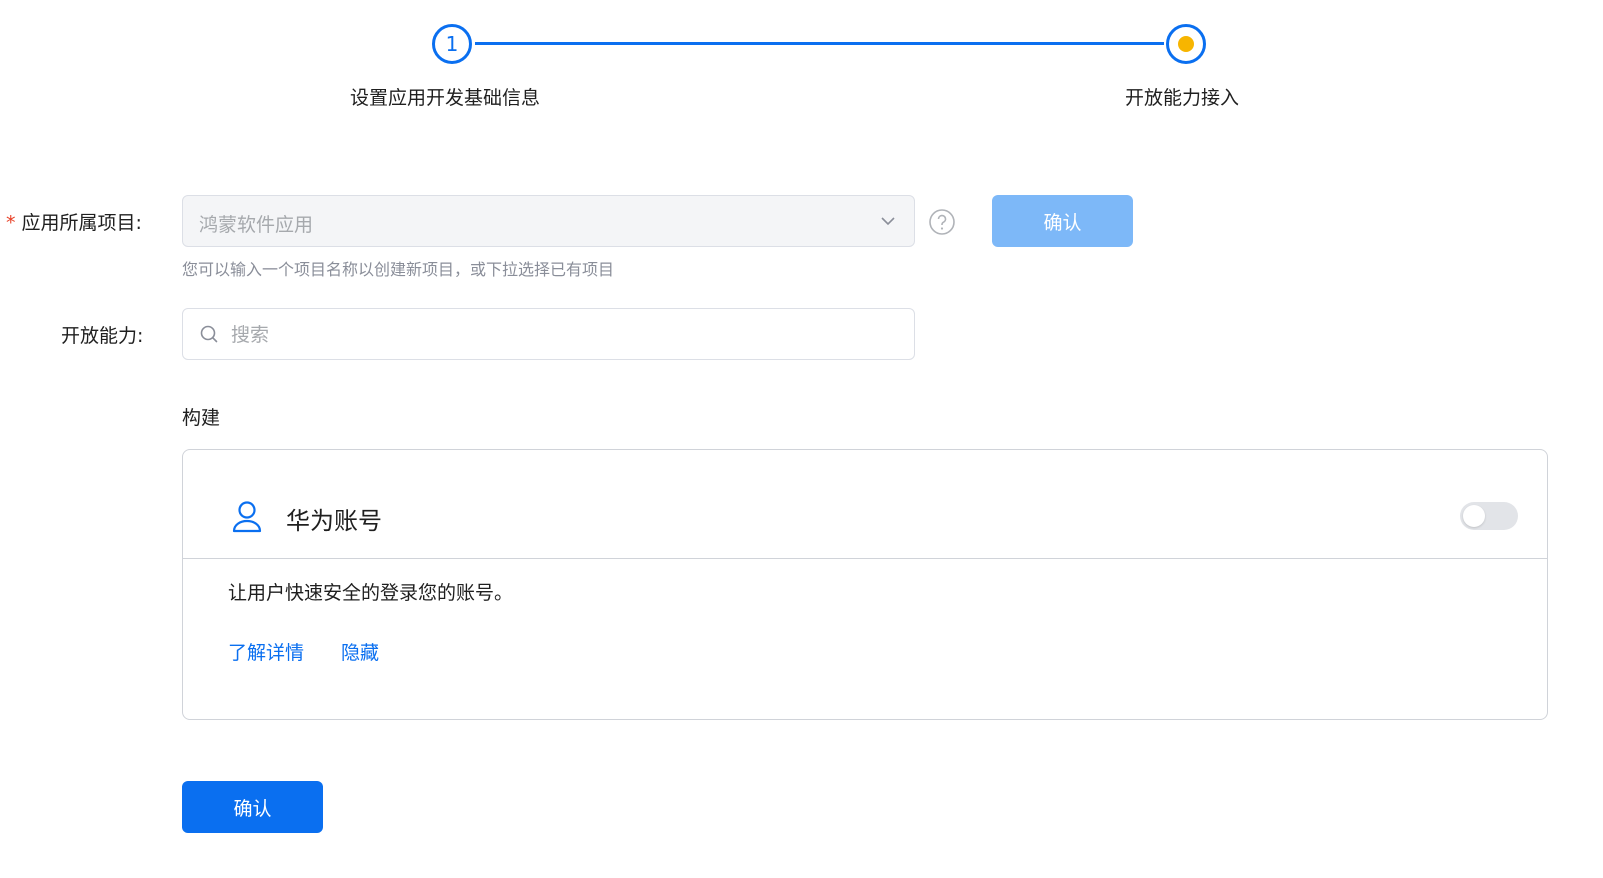 The width and height of the screenshot is (1603, 878). Describe the element at coordinates (1062, 221) in the screenshot. I see `project-confirm-button: 确认` at that location.